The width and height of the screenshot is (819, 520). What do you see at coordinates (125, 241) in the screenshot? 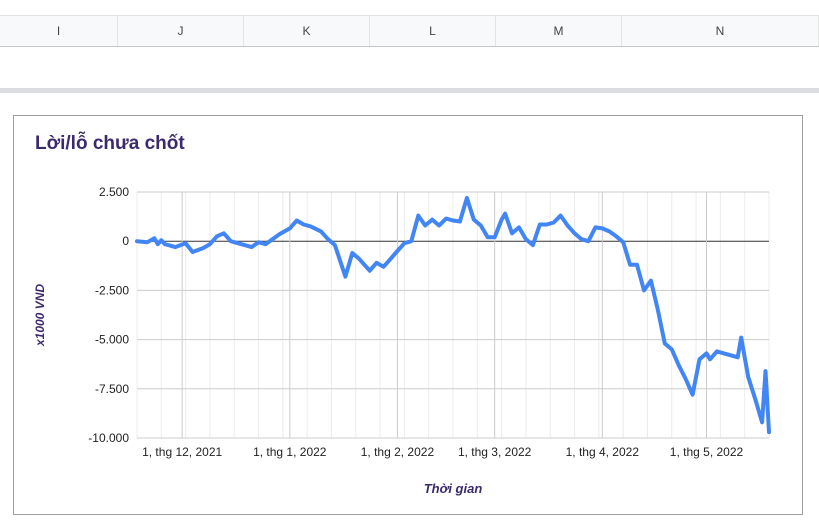
I see `y-tick-label: 0` at bounding box center [125, 241].